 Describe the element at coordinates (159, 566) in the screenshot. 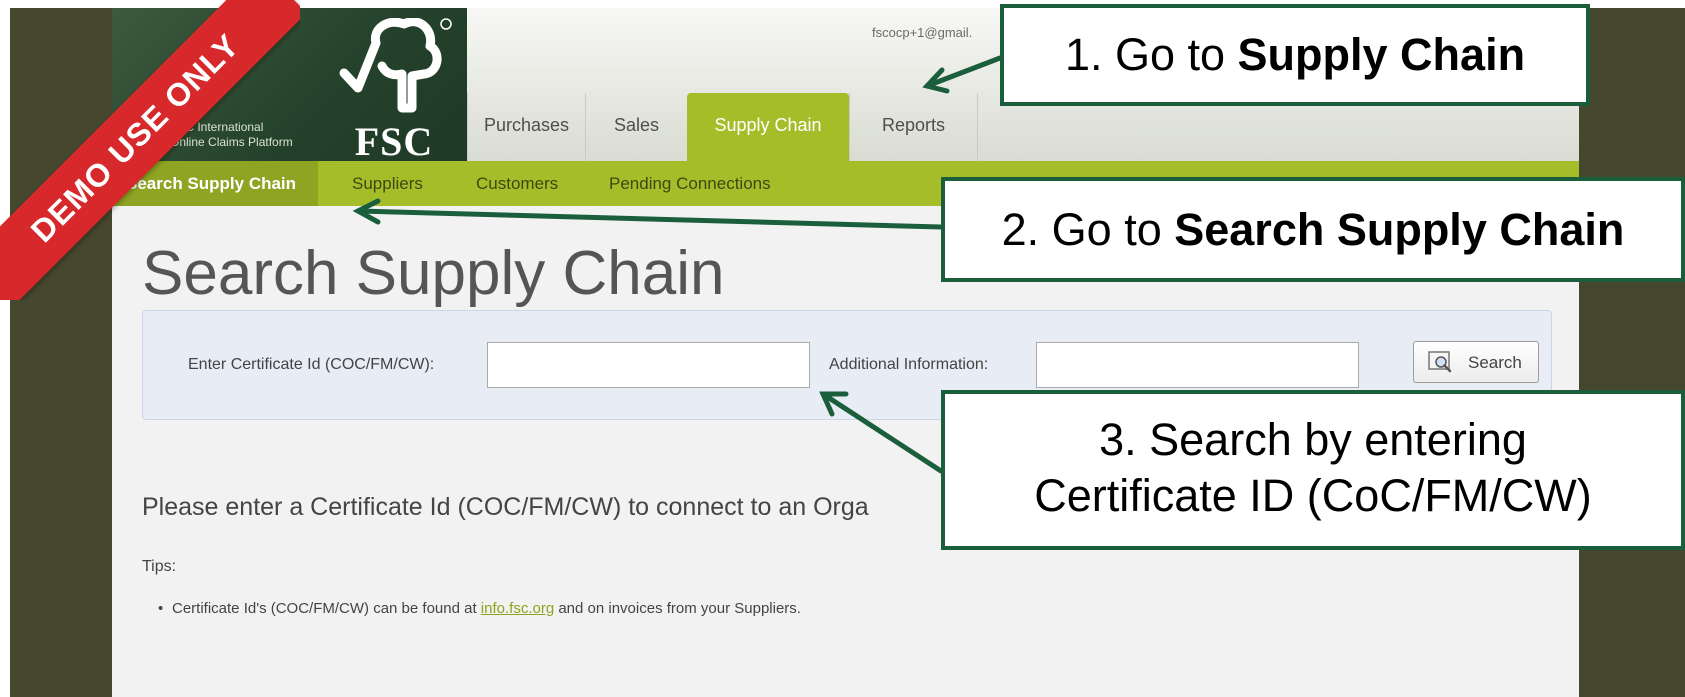

I see `tips-title: Tips:` at that location.